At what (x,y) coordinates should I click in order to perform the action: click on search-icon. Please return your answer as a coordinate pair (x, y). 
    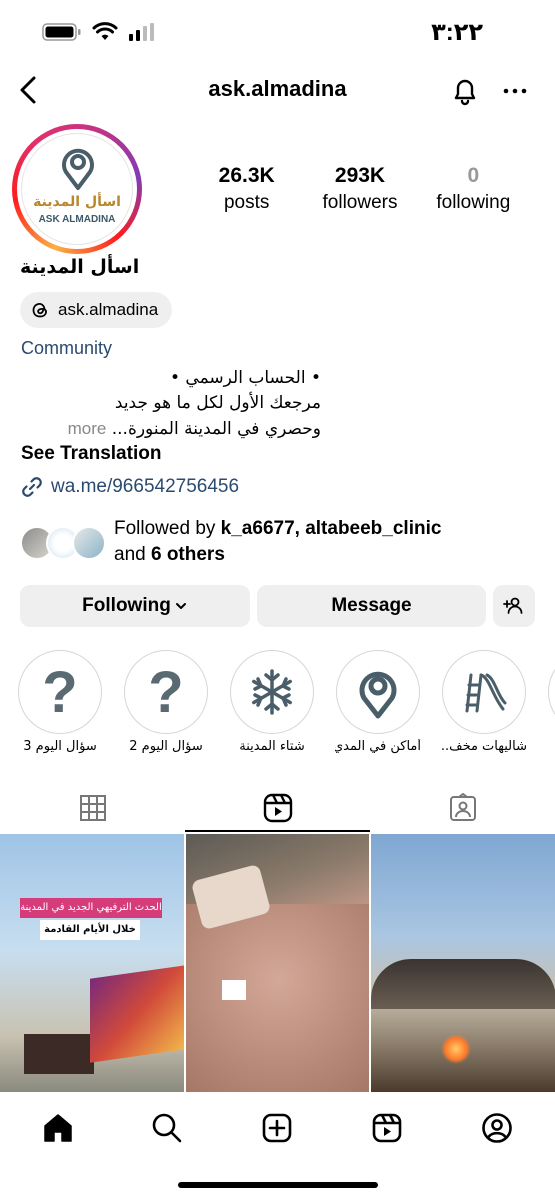
    Looking at the image, I should click on (167, 1128).